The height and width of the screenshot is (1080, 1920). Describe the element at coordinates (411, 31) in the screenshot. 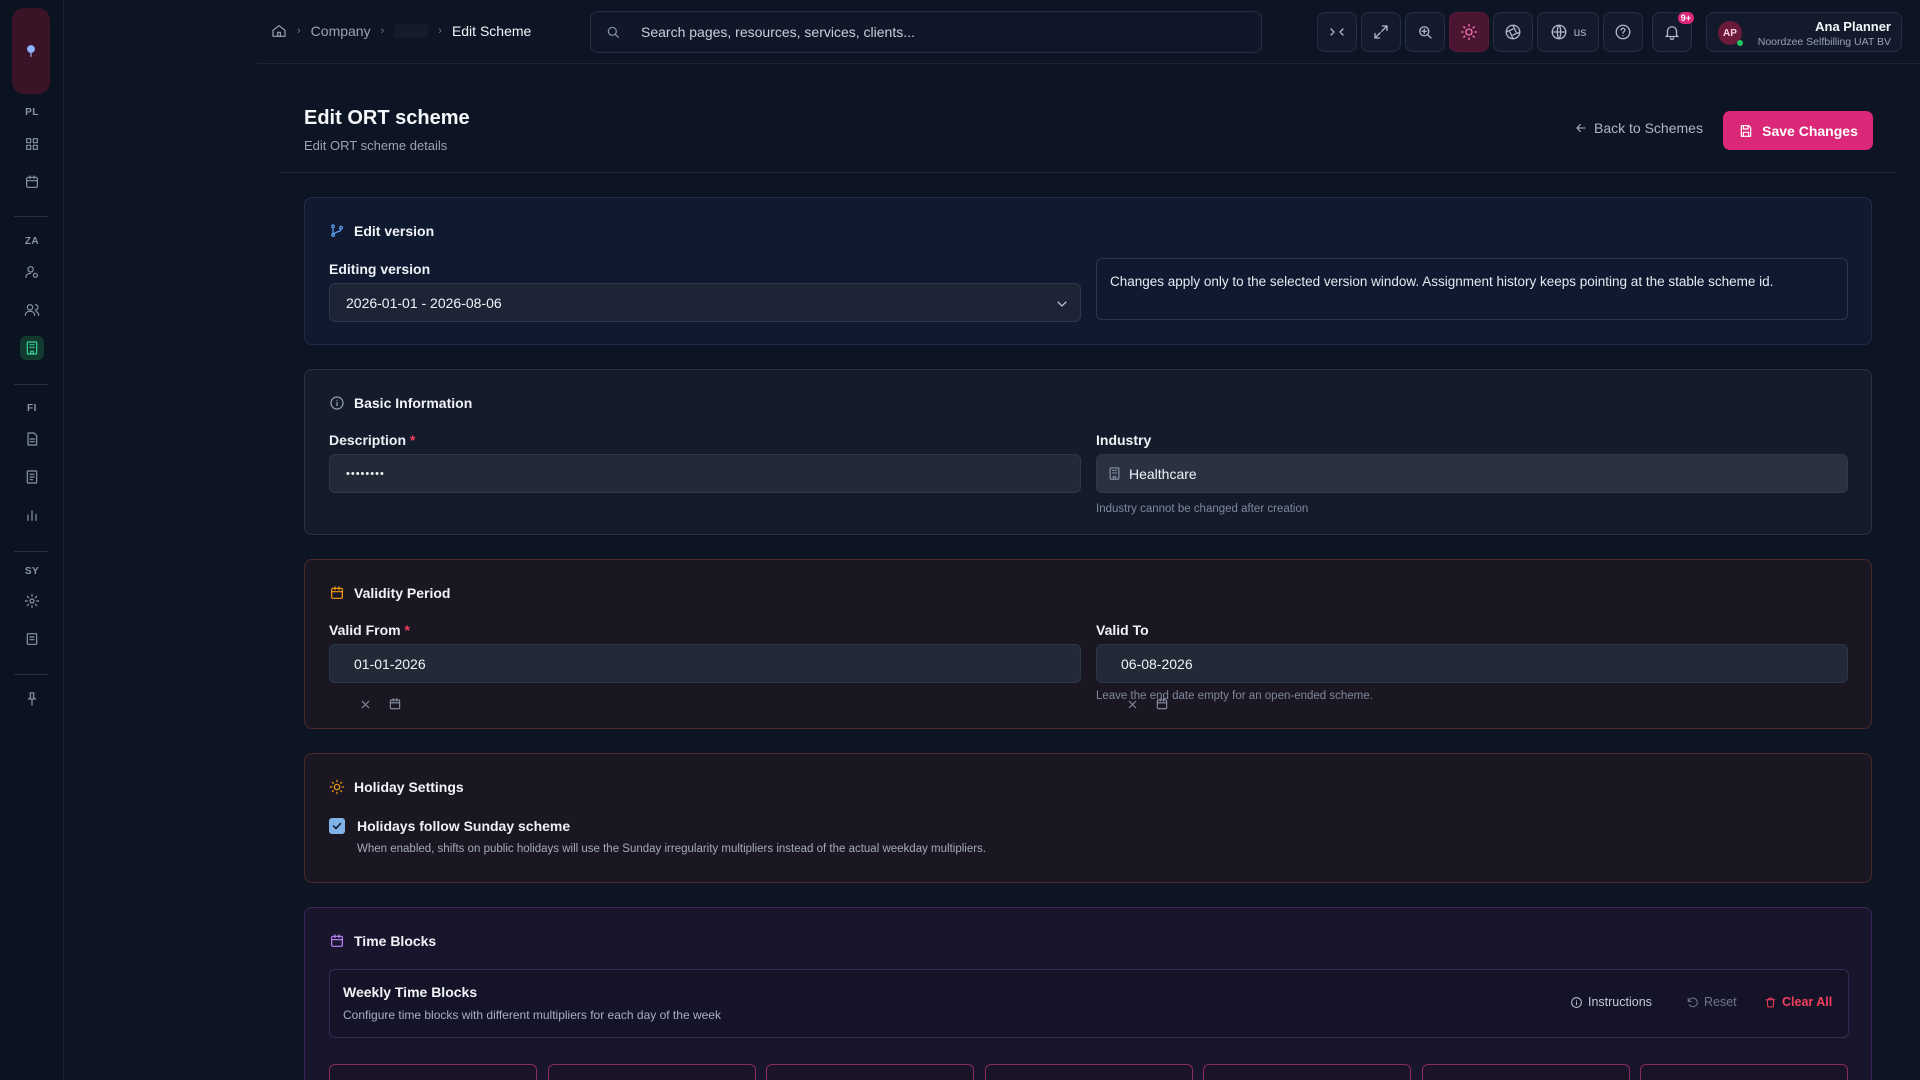

I see `breadcrumb-redacted` at that location.